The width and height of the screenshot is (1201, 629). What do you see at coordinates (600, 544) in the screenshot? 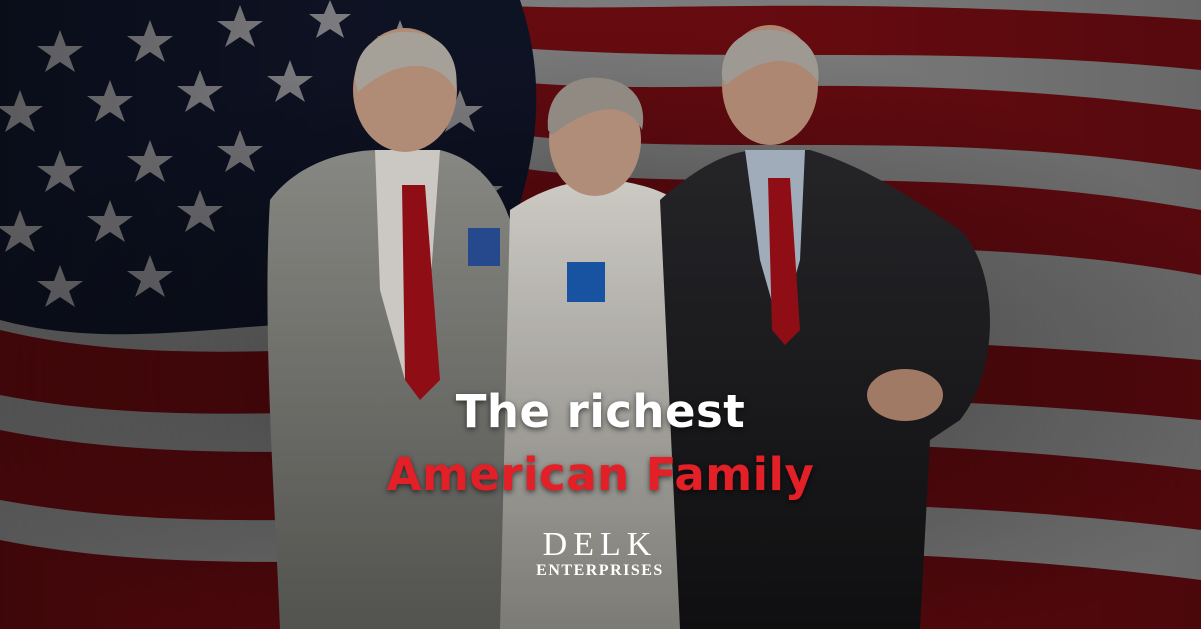
I see `logo-word-delk: DELK` at bounding box center [600, 544].